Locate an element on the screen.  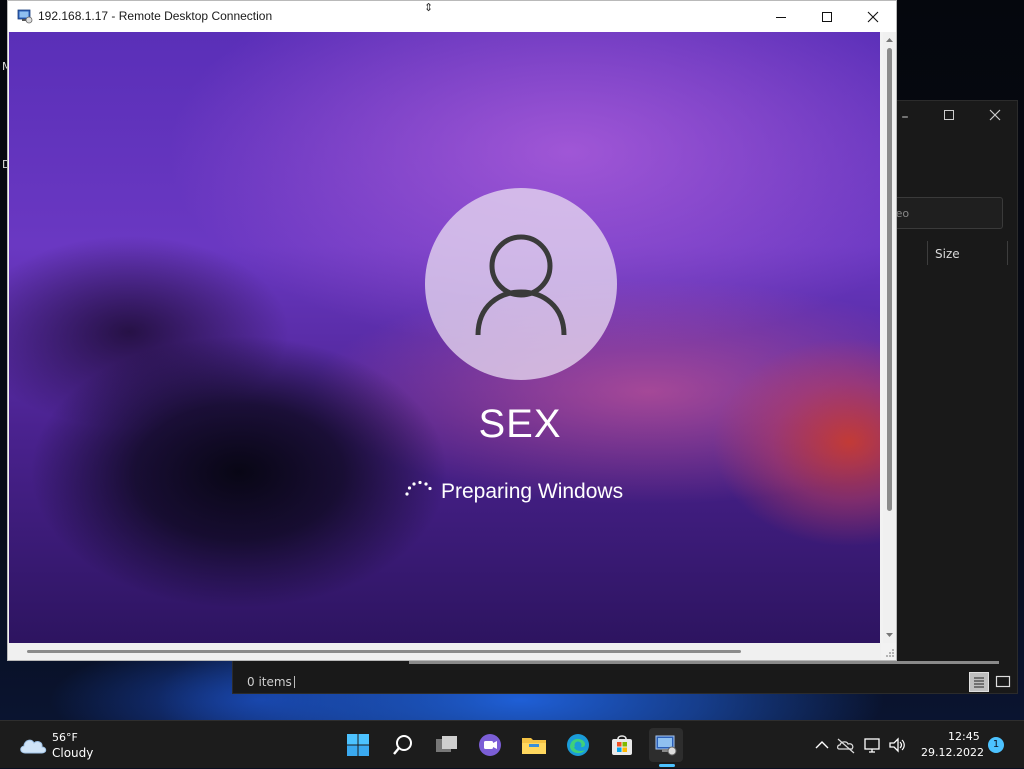
preparing-status-text: Preparing Windows is located at coordinates (532, 491).